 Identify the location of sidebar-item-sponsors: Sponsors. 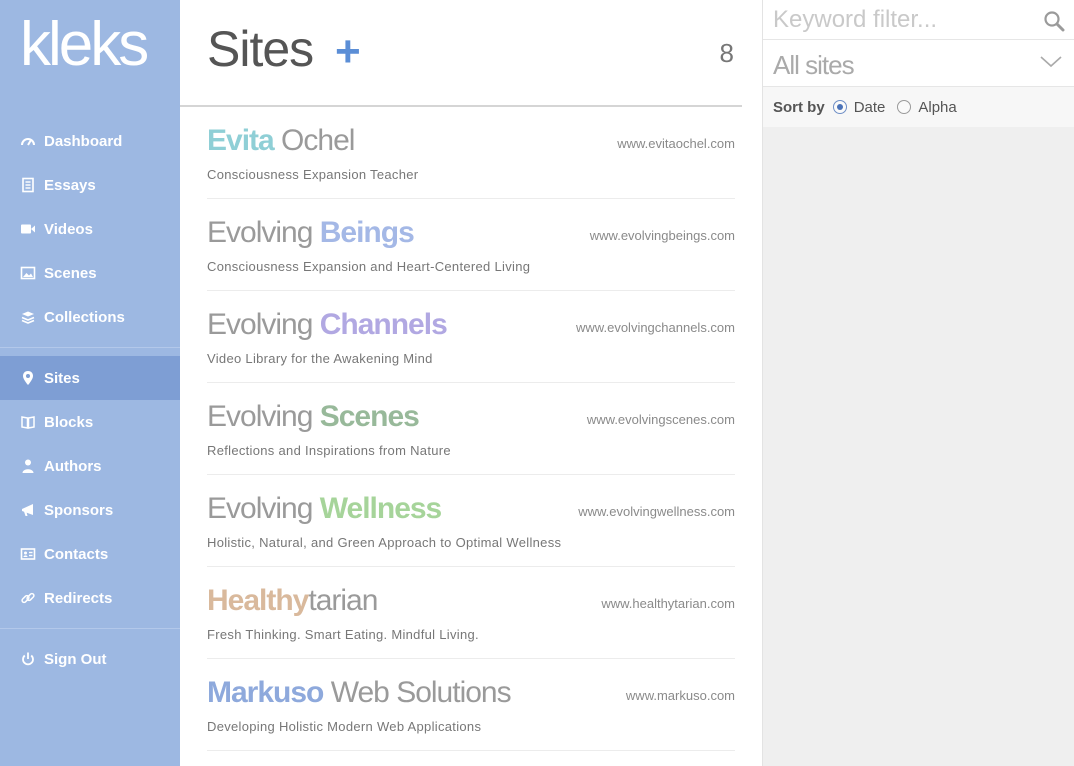
(90, 510).